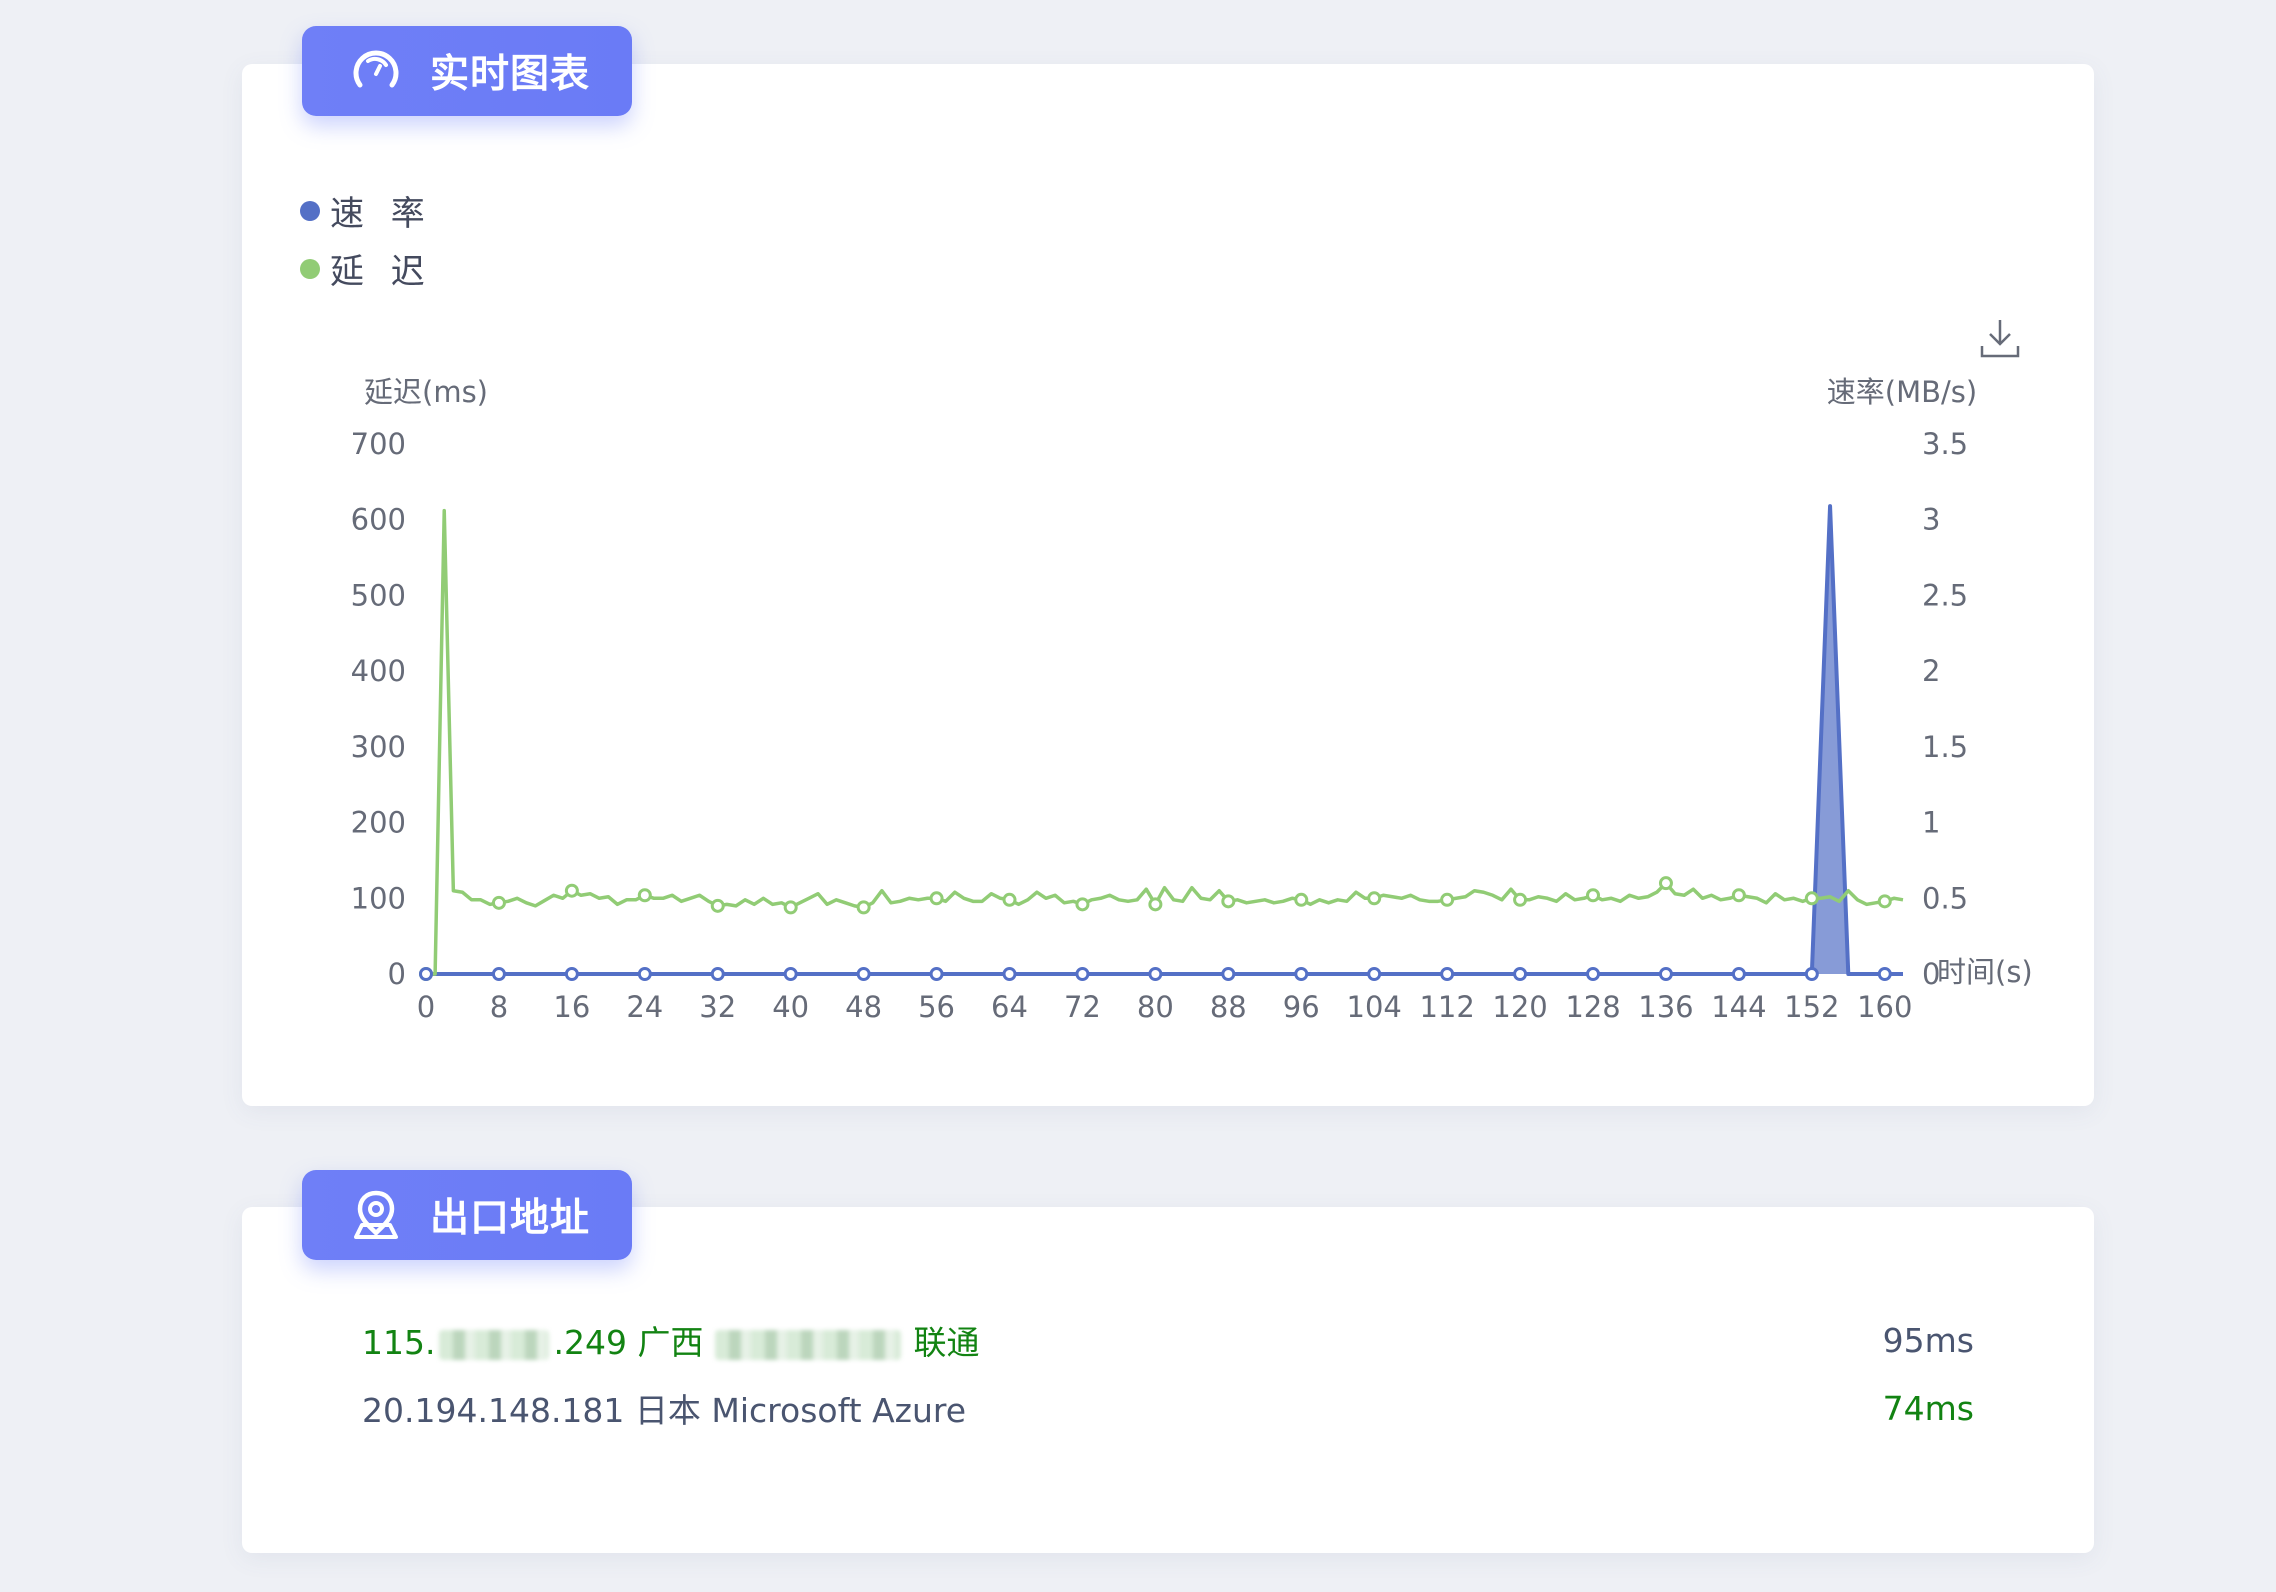 The height and width of the screenshot is (1592, 2276). Describe the element at coordinates (808, 1344) in the screenshot. I see `redacted-location-segment` at that location.